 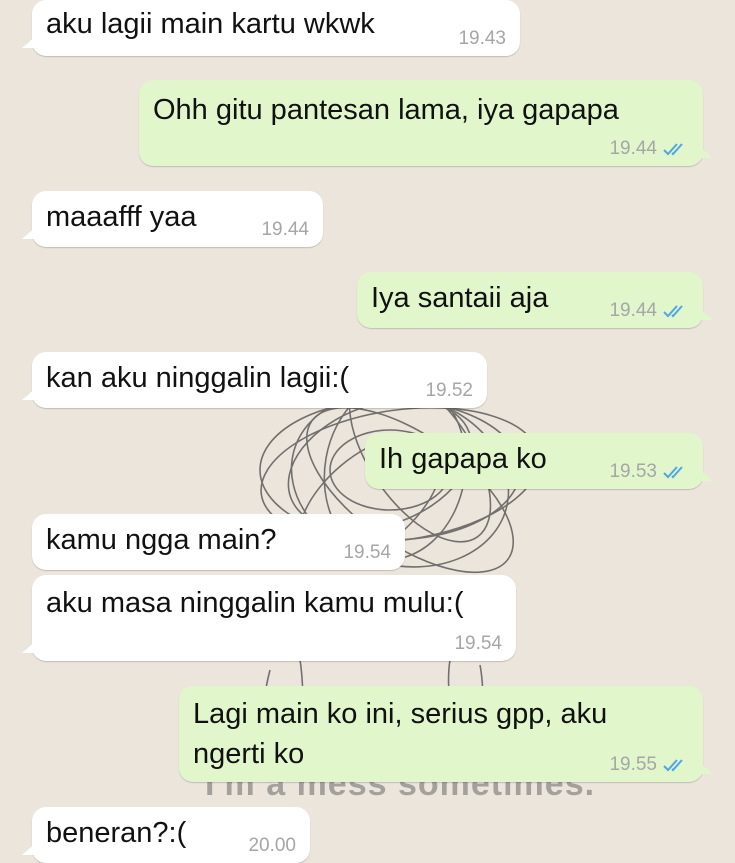 I want to click on message-timestamp: 20.00, so click(x=272, y=846).